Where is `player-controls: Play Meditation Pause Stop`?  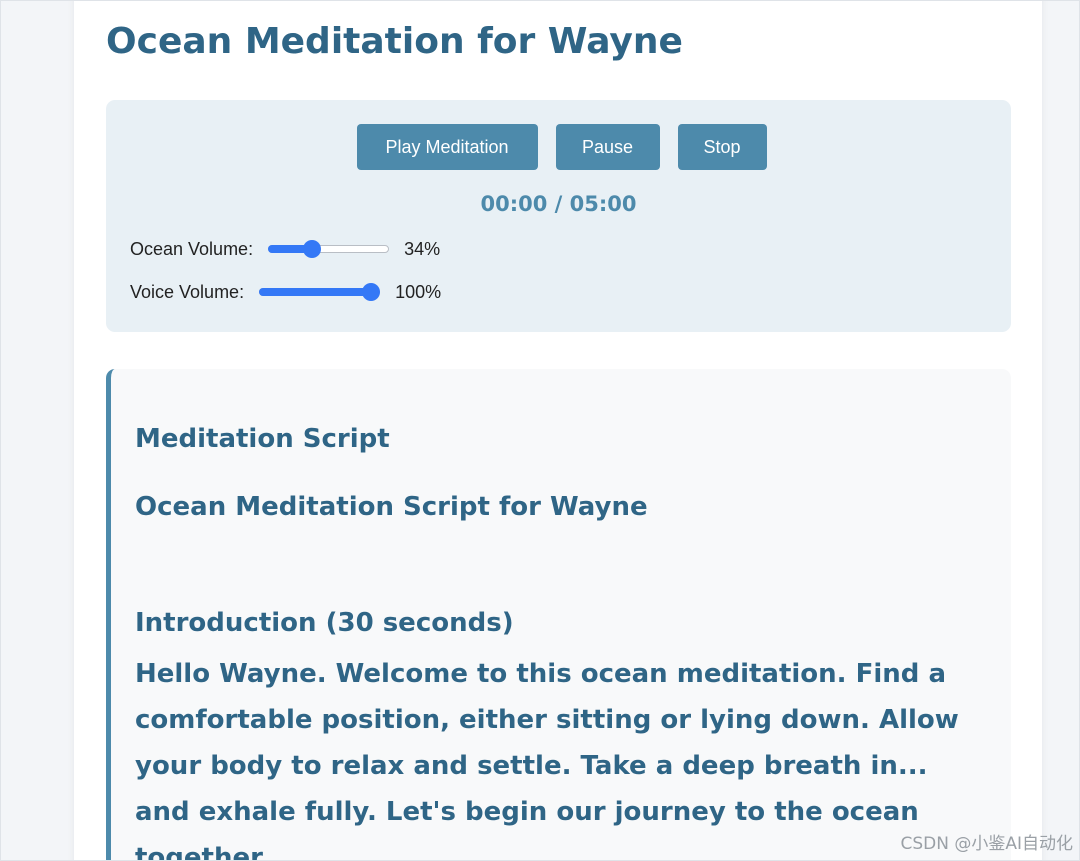 player-controls: Play Meditation Pause Stop is located at coordinates (558, 147).